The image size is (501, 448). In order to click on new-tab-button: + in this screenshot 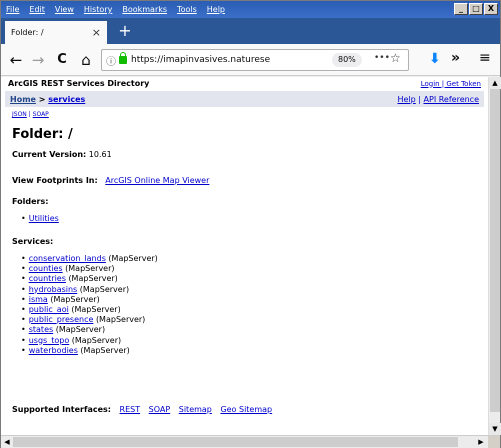, I will do `click(125, 31)`.